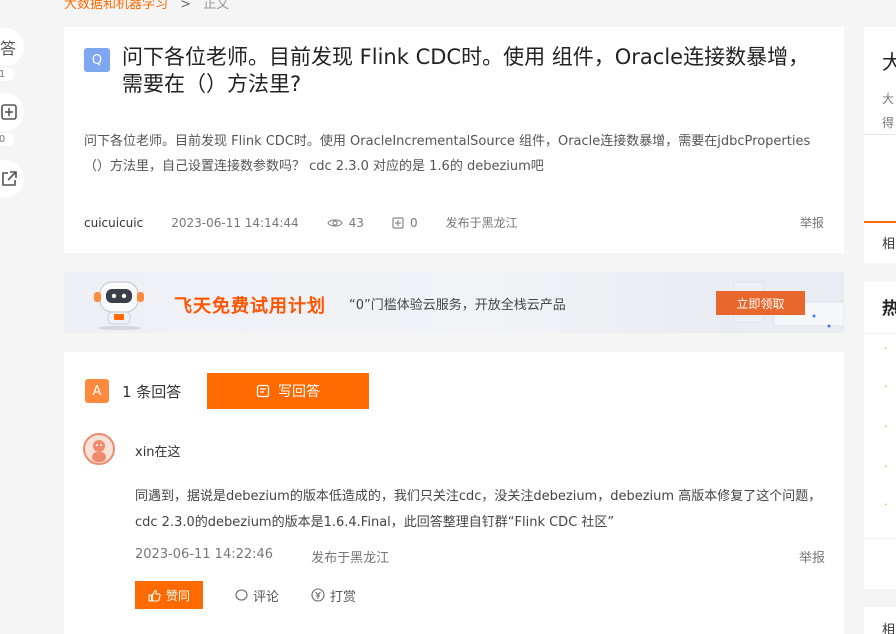 Image resolution: width=896 pixels, height=634 pixels. I want to click on answer-tool-count: 1, so click(7, 74).